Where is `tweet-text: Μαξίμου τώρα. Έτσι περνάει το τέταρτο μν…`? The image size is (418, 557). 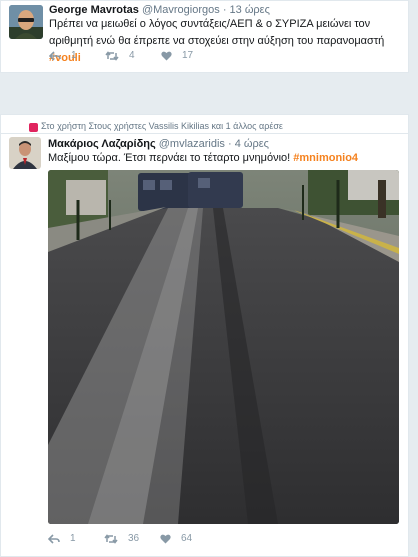 tweet-text: Μαξίμου τώρα. Έτσι περνάει το τέταρτο μν… is located at coordinates (224, 158).